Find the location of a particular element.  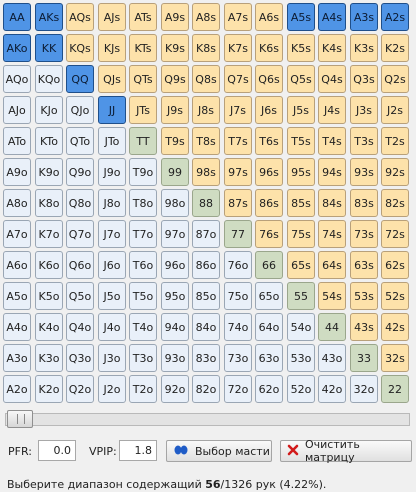

hand-cell-t5s: T5s is located at coordinates (301, 141).